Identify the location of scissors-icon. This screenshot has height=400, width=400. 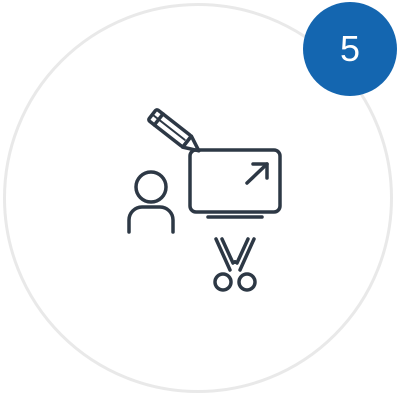
(235, 264).